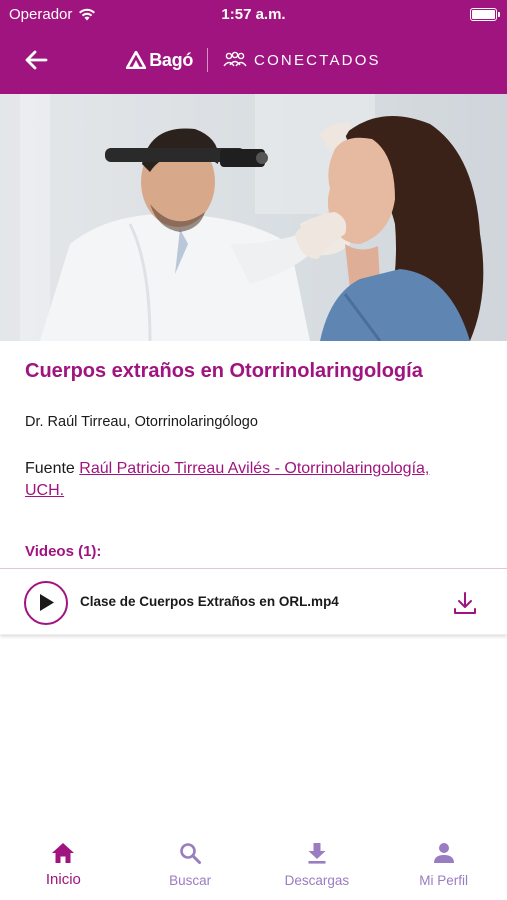  I want to click on play-icon, so click(47, 602).